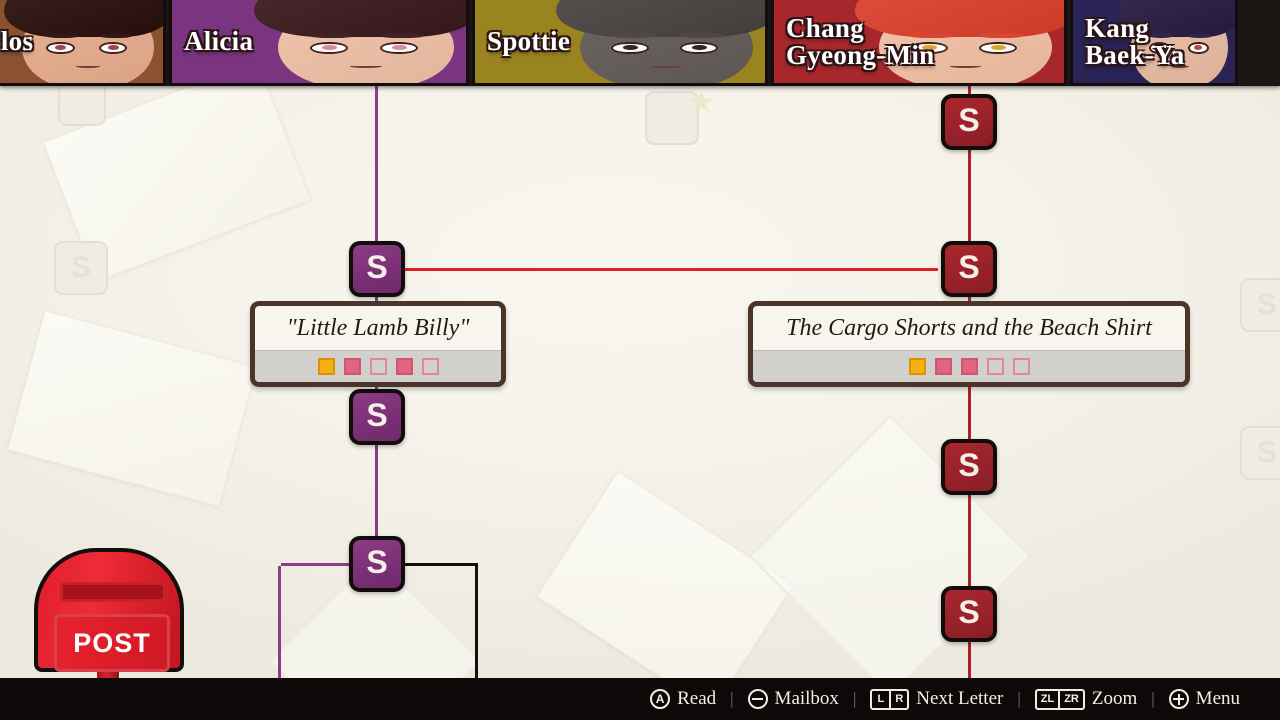 Image resolution: width=1280 pixels, height=720 pixels. What do you see at coordinates (1217, 698) in the screenshot?
I see `control-hint-label: Menu` at bounding box center [1217, 698].